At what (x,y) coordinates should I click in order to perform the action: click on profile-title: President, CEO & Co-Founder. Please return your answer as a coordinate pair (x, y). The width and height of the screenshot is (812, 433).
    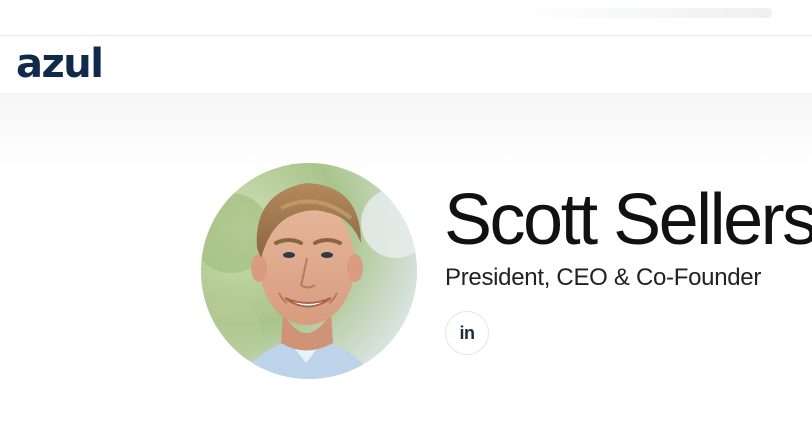
    Looking at the image, I should click on (603, 277).